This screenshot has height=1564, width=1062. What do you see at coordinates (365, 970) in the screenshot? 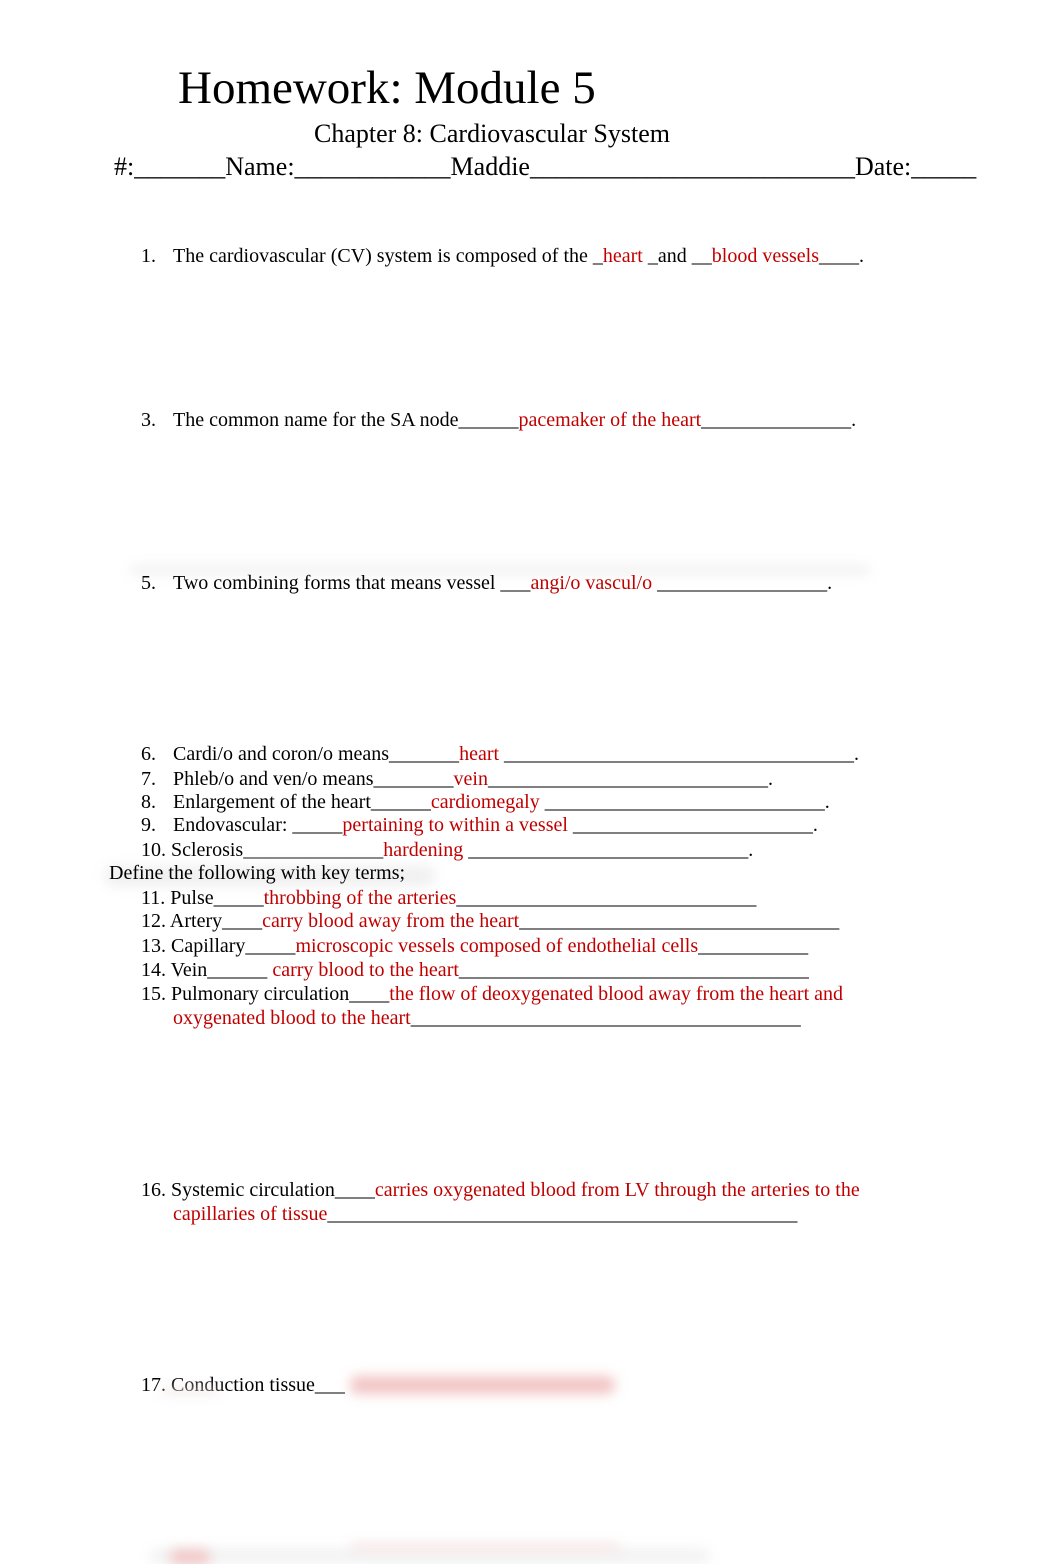
I see `answer: carry blood to the heart` at bounding box center [365, 970].